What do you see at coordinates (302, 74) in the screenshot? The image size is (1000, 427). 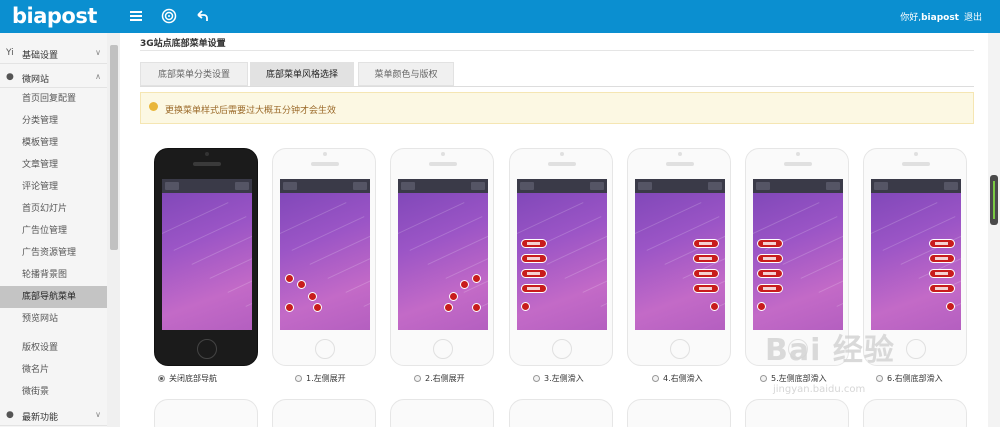 I see `tab-menu-style: 底部菜单风格选择` at bounding box center [302, 74].